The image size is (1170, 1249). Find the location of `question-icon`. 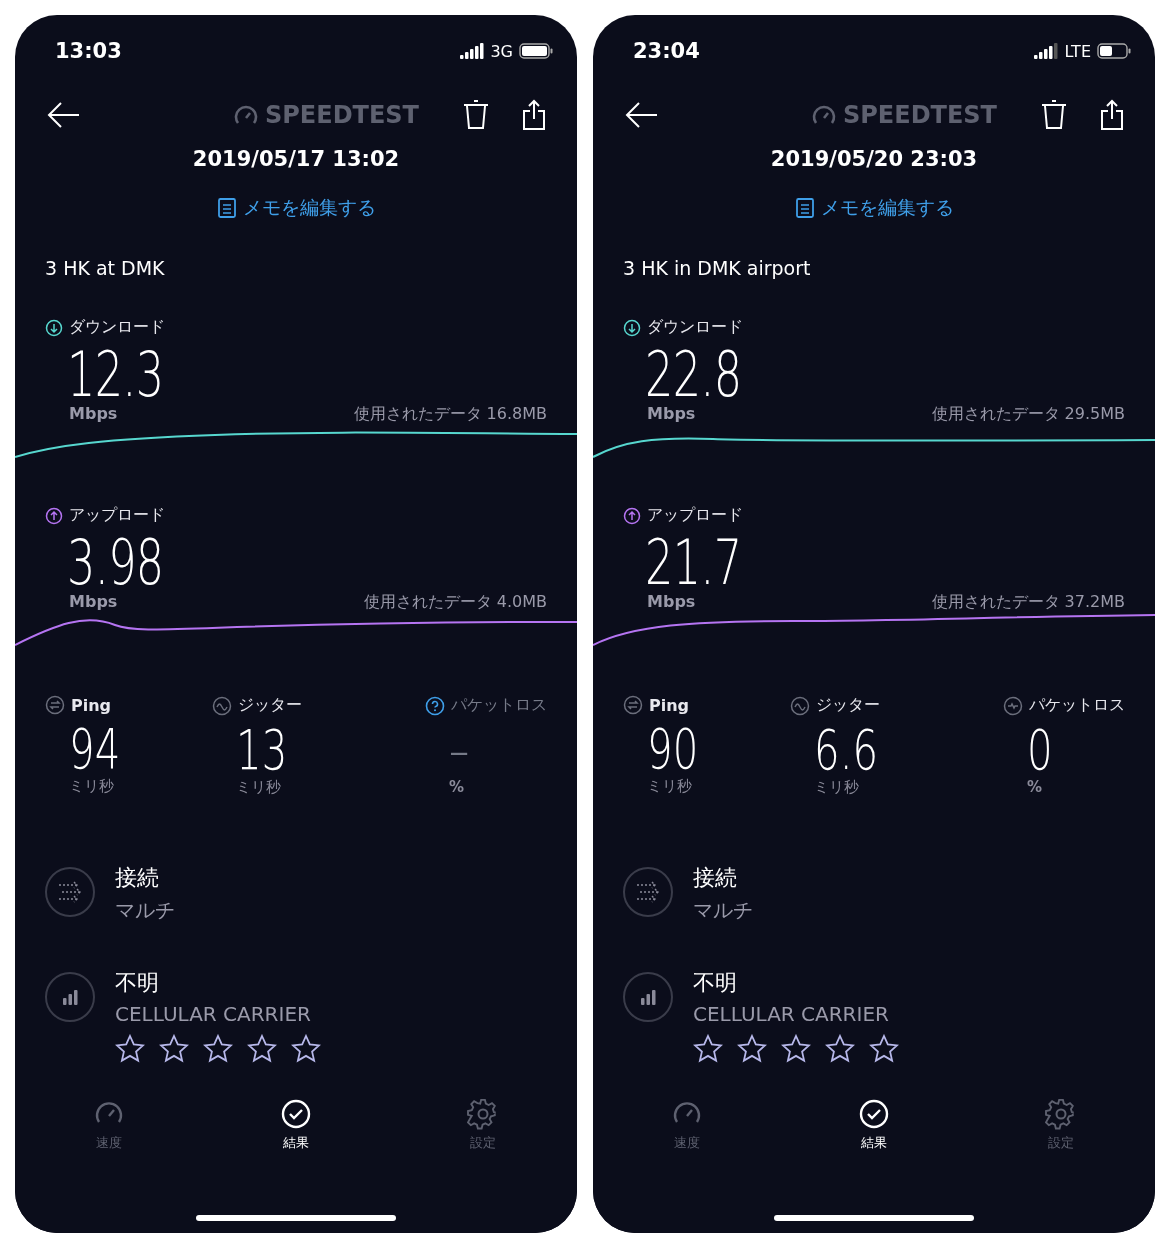

question-icon is located at coordinates (435, 705).